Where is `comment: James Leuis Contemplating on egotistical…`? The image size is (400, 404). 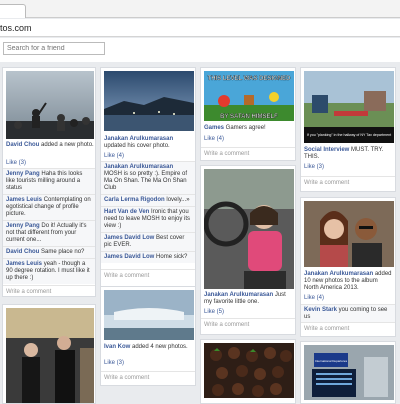
comment: James Leuis Contemplating on egotistical… is located at coordinates (49, 207).